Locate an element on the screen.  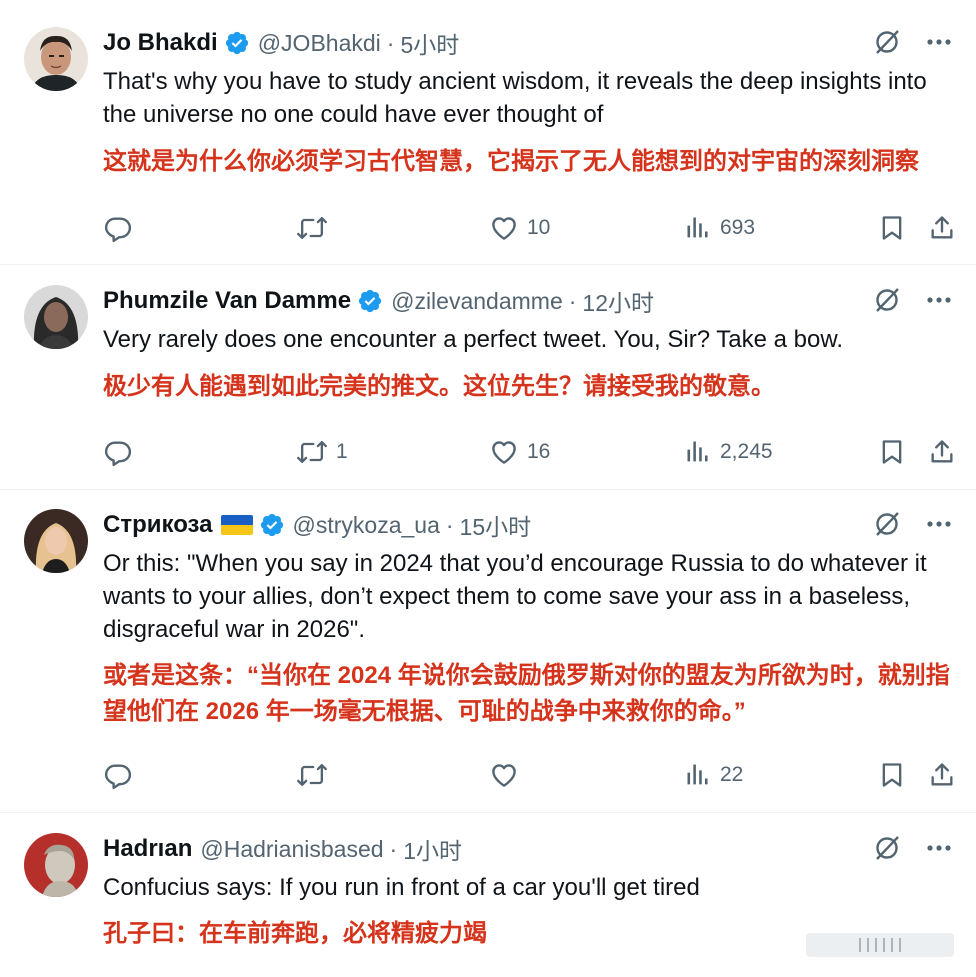
post-translation: 这就是为什么你必须学习古代智慧，它揭示了无人能想到的对宇宙的深刻洞察 is located at coordinates (511, 161).